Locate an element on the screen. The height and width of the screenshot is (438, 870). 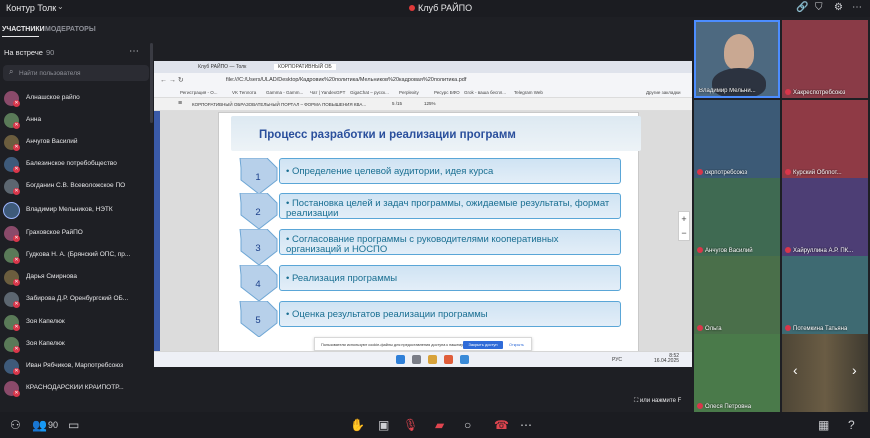
tab-participants: УЧАСТНИКИ is located at coordinates (23, 29).